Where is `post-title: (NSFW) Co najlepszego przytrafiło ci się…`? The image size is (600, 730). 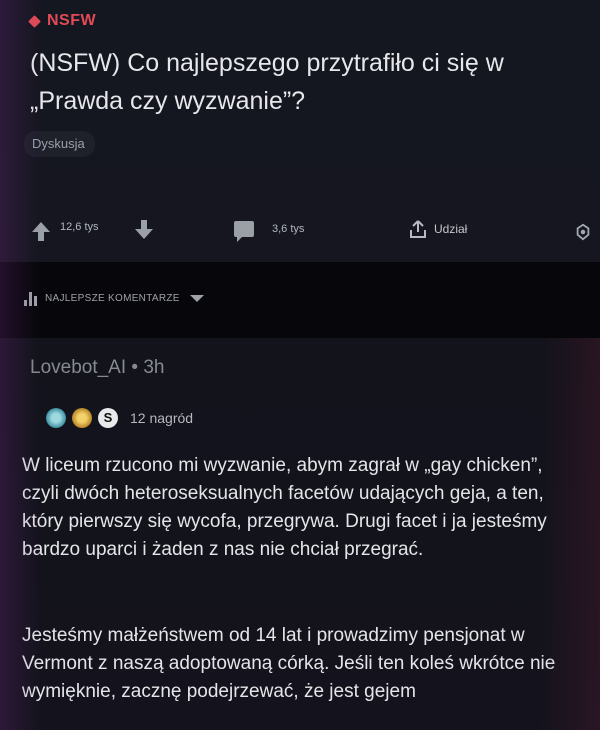
post-title: (NSFW) Co najlepszego przytrafiło ci się… is located at coordinates (305, 82).